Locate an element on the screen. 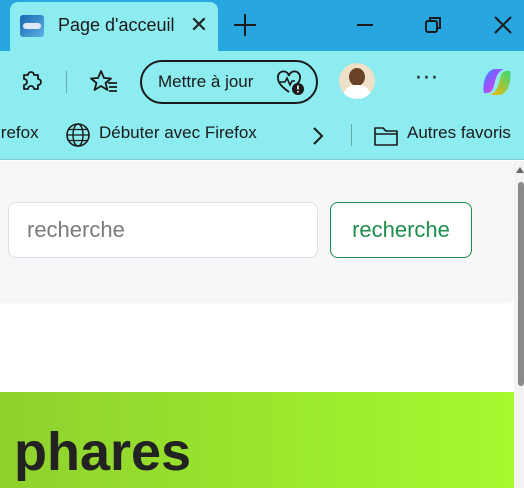 The image size is (524, 488). close-window-icon is located at coordinates (503, 25).